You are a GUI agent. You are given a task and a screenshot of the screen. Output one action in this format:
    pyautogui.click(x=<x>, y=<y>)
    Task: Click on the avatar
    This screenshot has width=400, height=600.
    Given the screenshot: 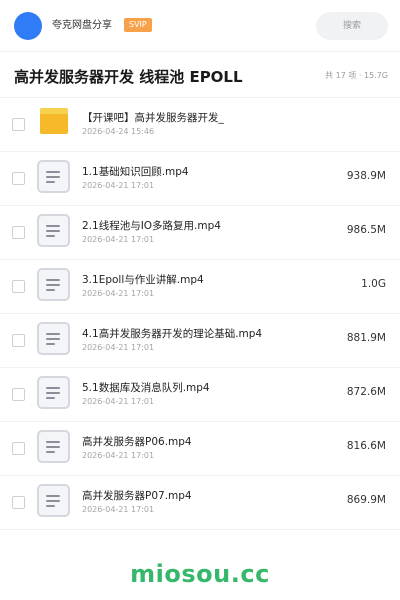 What is the action you would take?
    pyautogui.click(x=28, y=26)
    